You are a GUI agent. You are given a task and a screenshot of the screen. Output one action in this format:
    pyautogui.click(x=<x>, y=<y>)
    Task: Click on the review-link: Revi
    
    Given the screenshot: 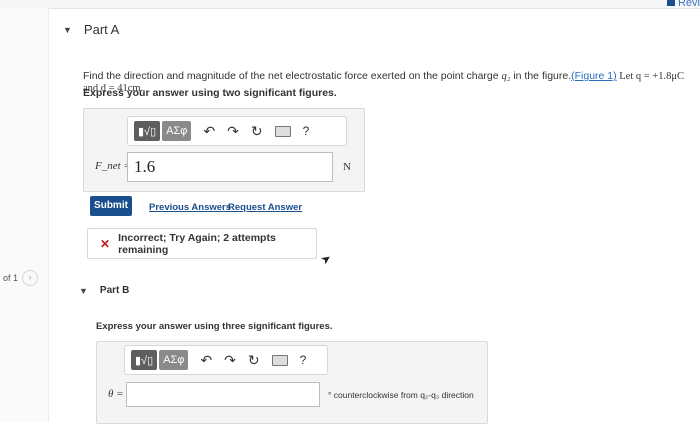 What is the action you would take?
    pyautogui.click(x=683, y=4)
    